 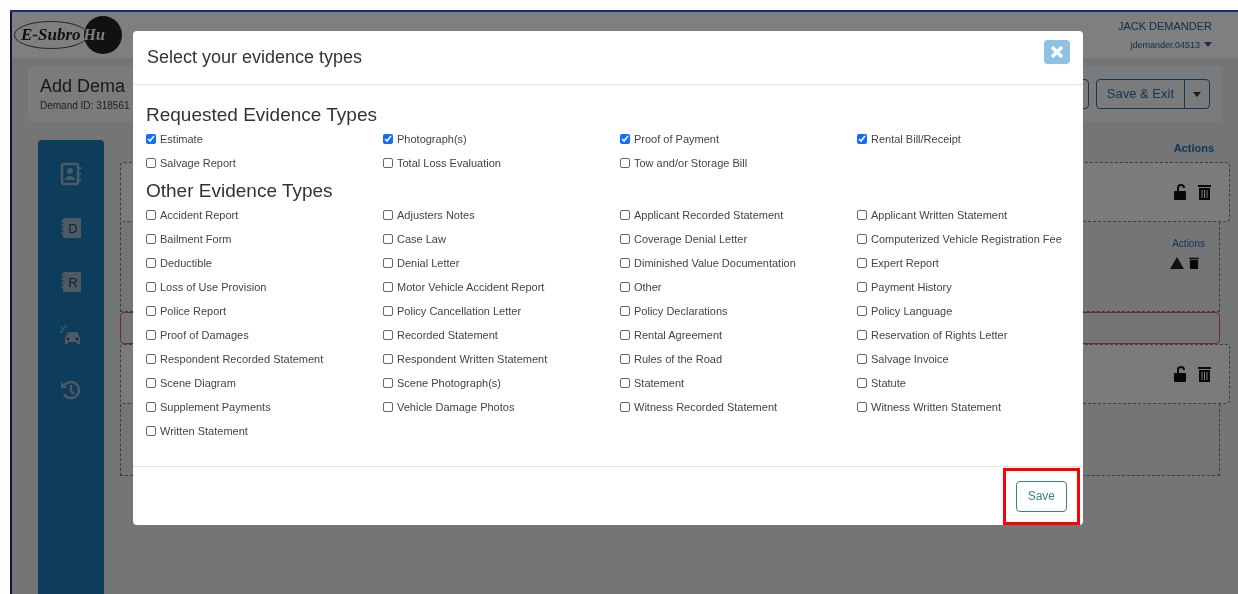 I want to click on evidence-checkbox: Rental Bill/Receipt, so click(x=975, y=139).